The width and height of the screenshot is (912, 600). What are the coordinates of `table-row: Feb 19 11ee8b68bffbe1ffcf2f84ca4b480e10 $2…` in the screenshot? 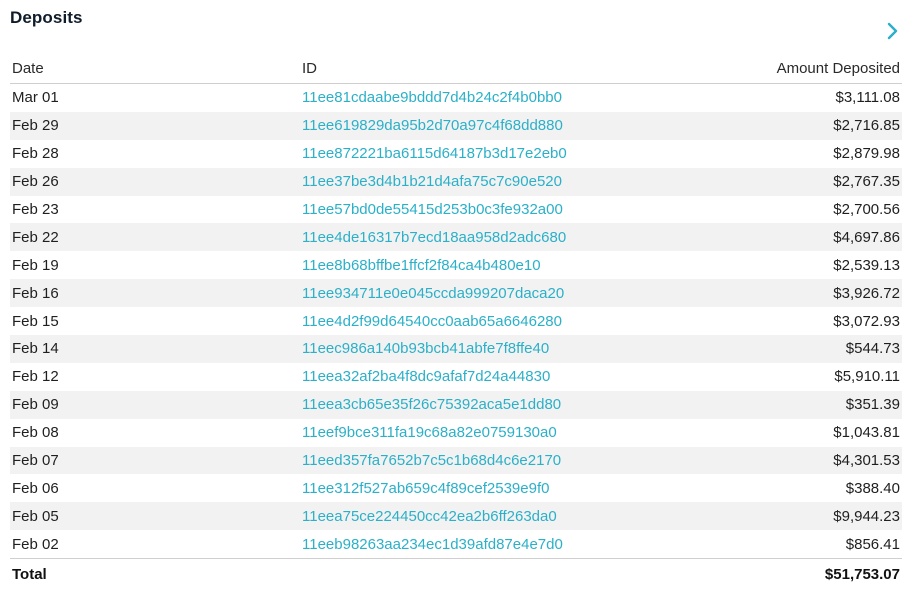 It's located at (456, 265).